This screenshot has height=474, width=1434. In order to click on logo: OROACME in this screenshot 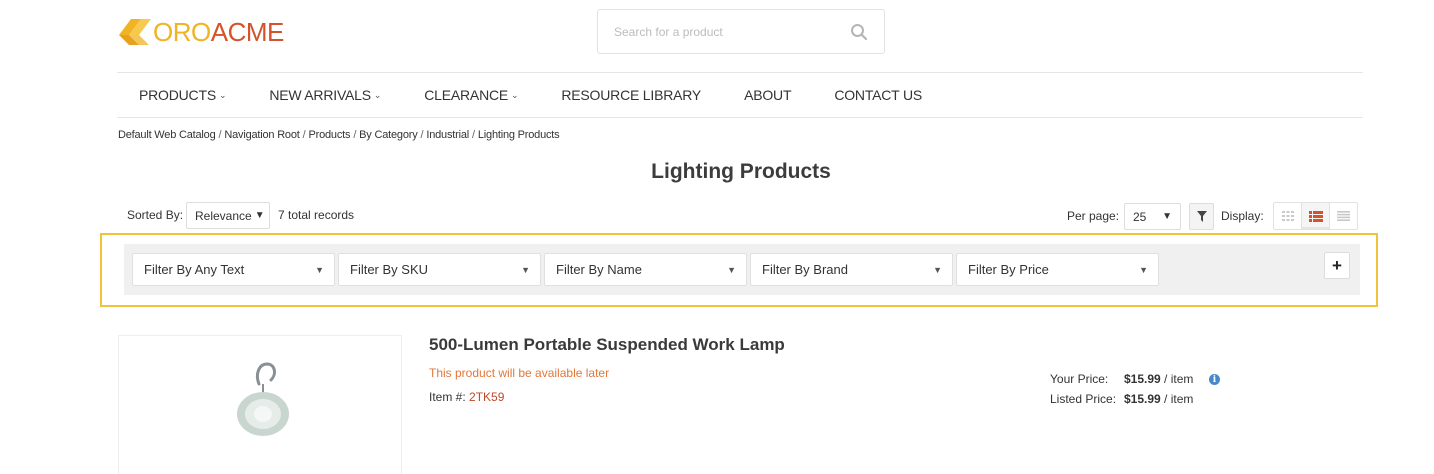, I will do `click(200, 32)`.